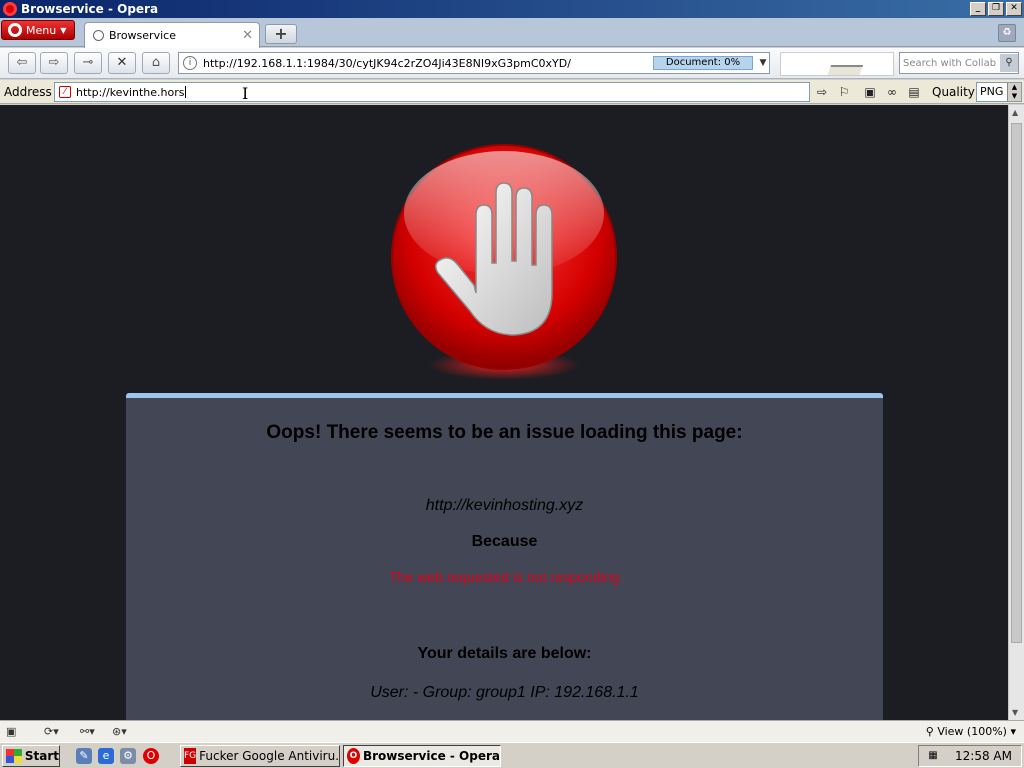 The width and height of the screenshot is (1024, 768). What do you see at coordinates (983, 756) in the screenshot?
I see `clock: 12:58 AM` at bounding box center [983, 756].